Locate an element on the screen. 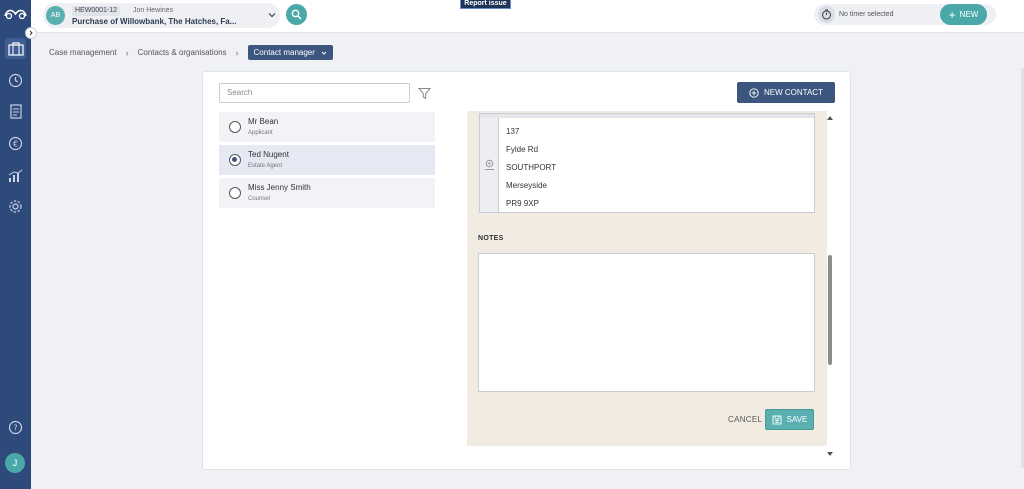 This screenshot has width=1024, height=489. new-contact-button: NEW CONTACT is located at coordinates (786, 92).